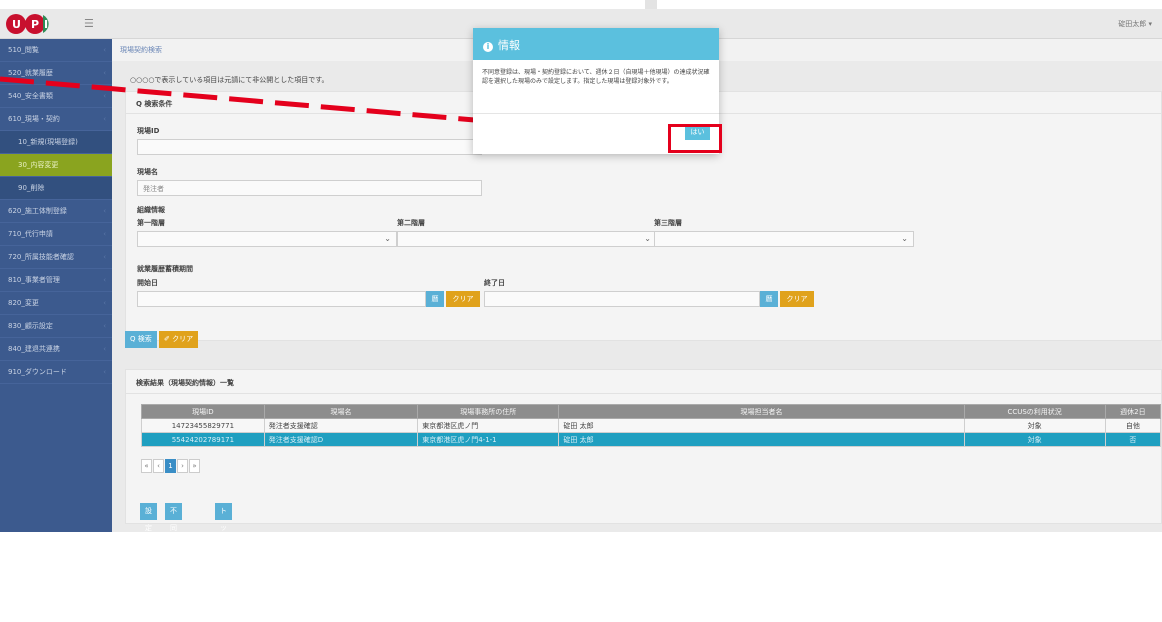 This screenshot has width=1162, height=622. I want to click on user-menu: 碇田太郎 ▾, so click(1135, 24).